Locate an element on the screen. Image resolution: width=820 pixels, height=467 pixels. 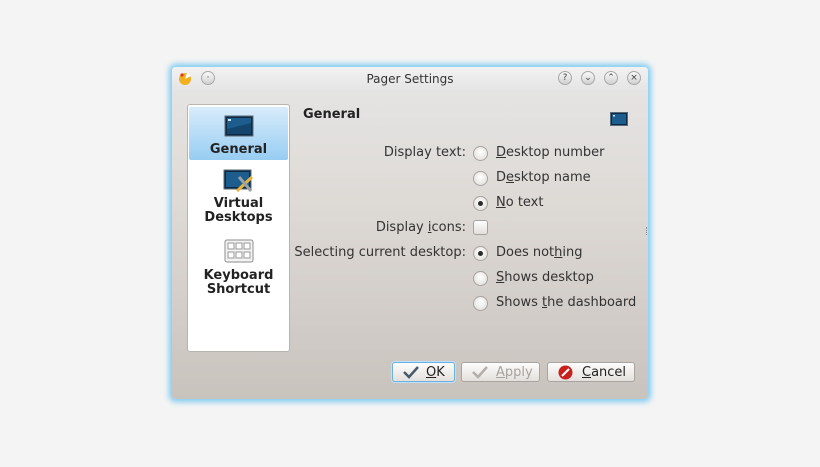
desktop-number-label: Desktop number is located at coordinates (550, 152).